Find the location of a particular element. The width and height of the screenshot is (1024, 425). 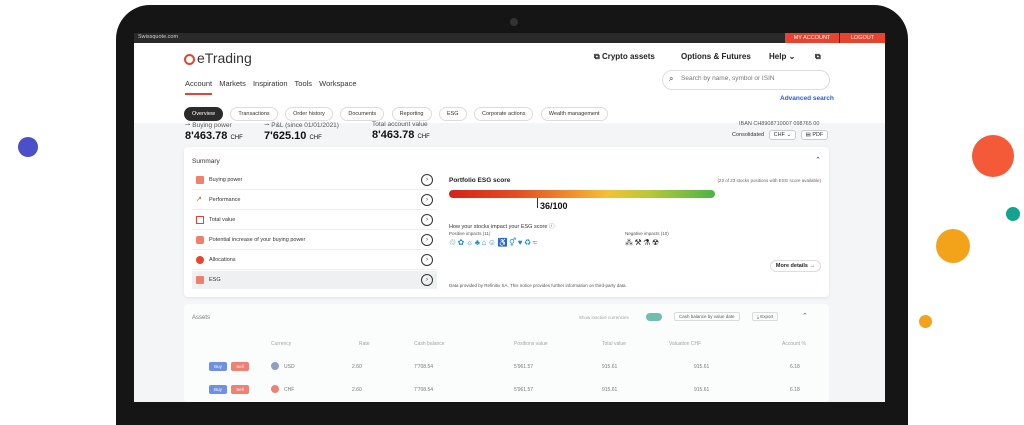

positive-impact-icons: ♲✿☼♣⌂☺♿⚥♥♻≈ is located at coordinates (494, 242).